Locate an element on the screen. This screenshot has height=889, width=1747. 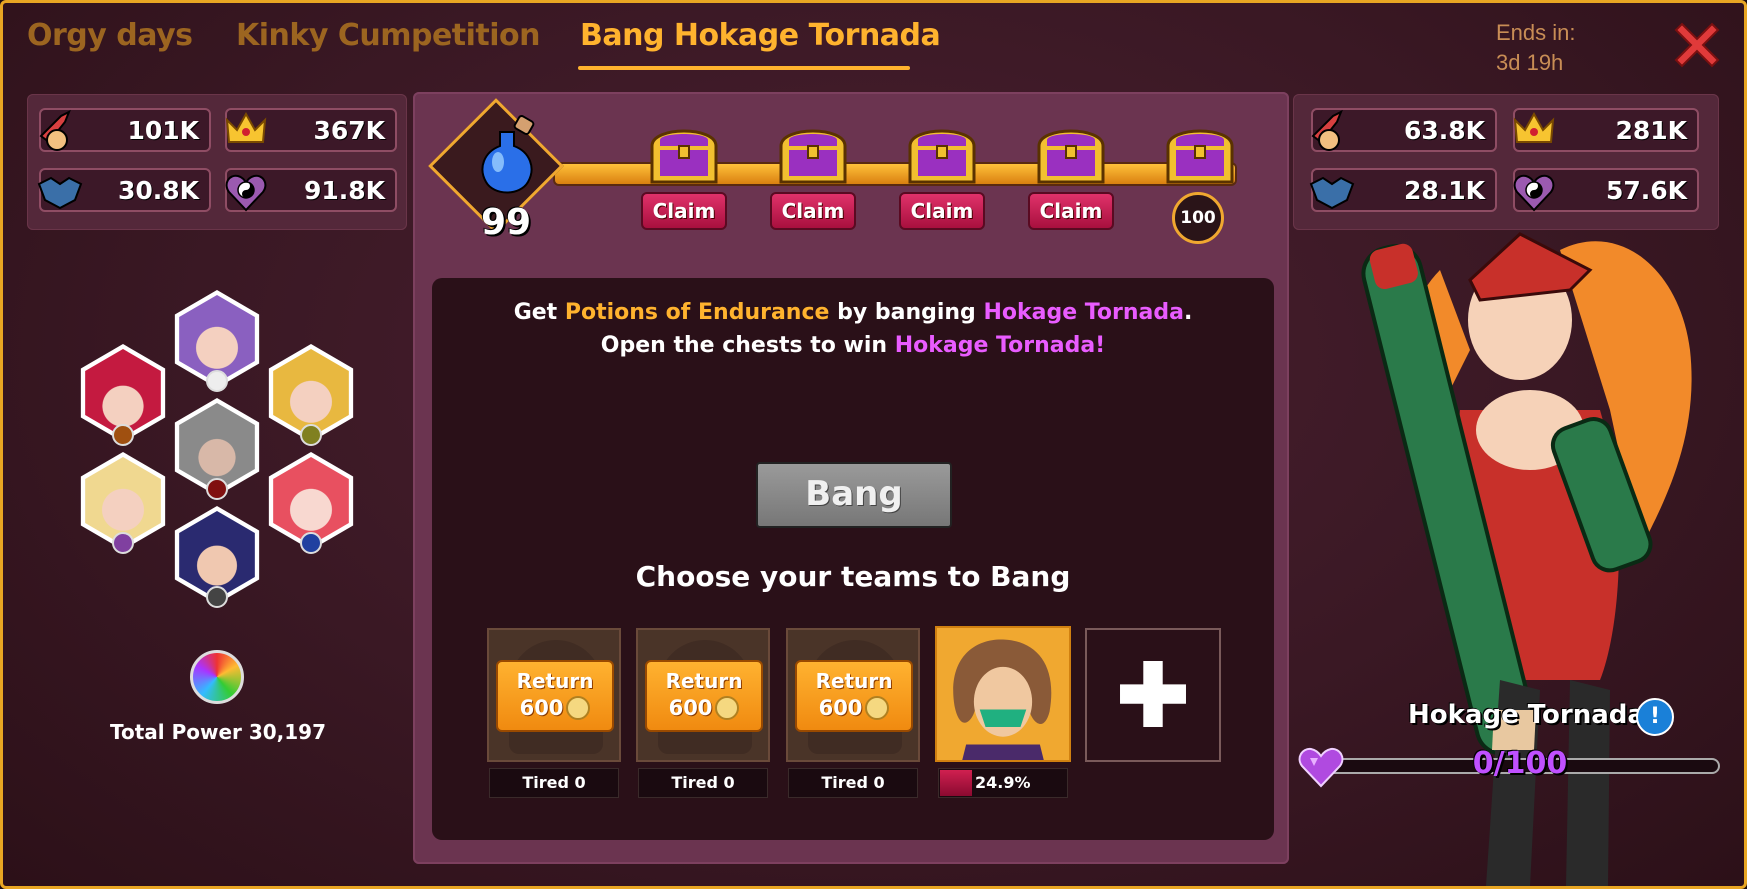
potion-icon is located at coordinates (508, 154).